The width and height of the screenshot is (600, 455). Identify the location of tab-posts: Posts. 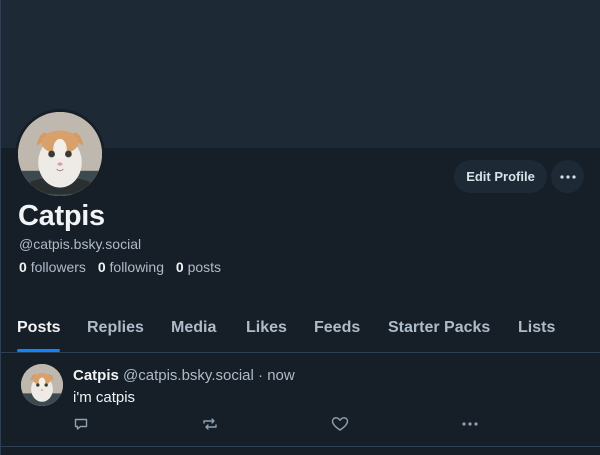
(39, 330).